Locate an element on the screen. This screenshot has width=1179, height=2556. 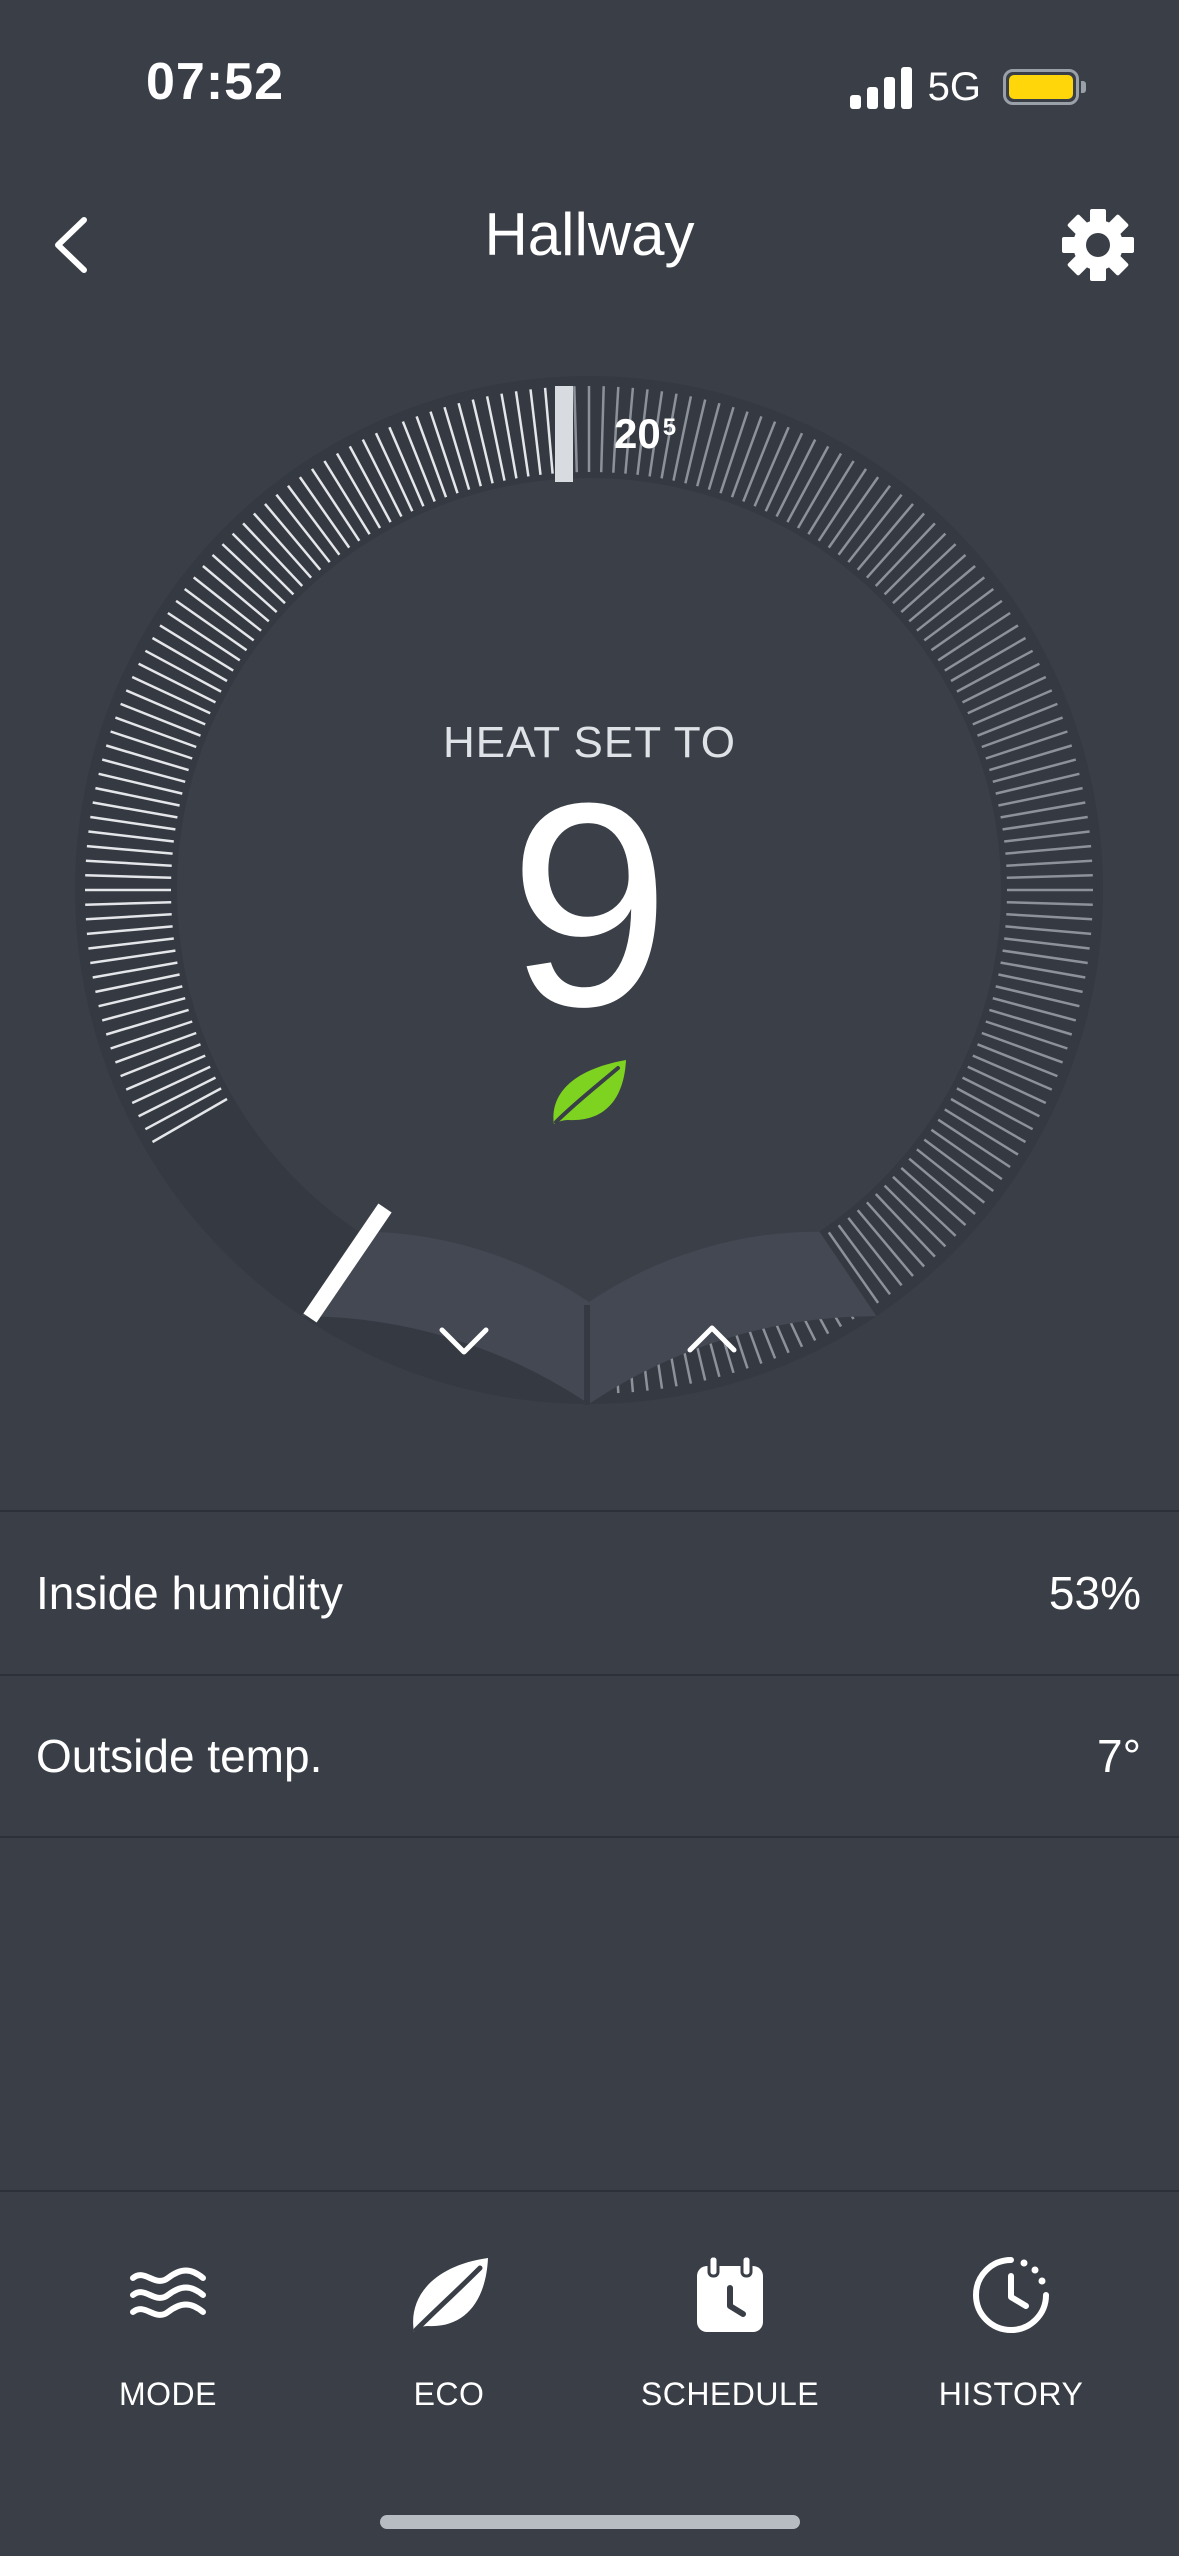
outside-temp-label: Outside temp. is located at coordinates (179, 1756).